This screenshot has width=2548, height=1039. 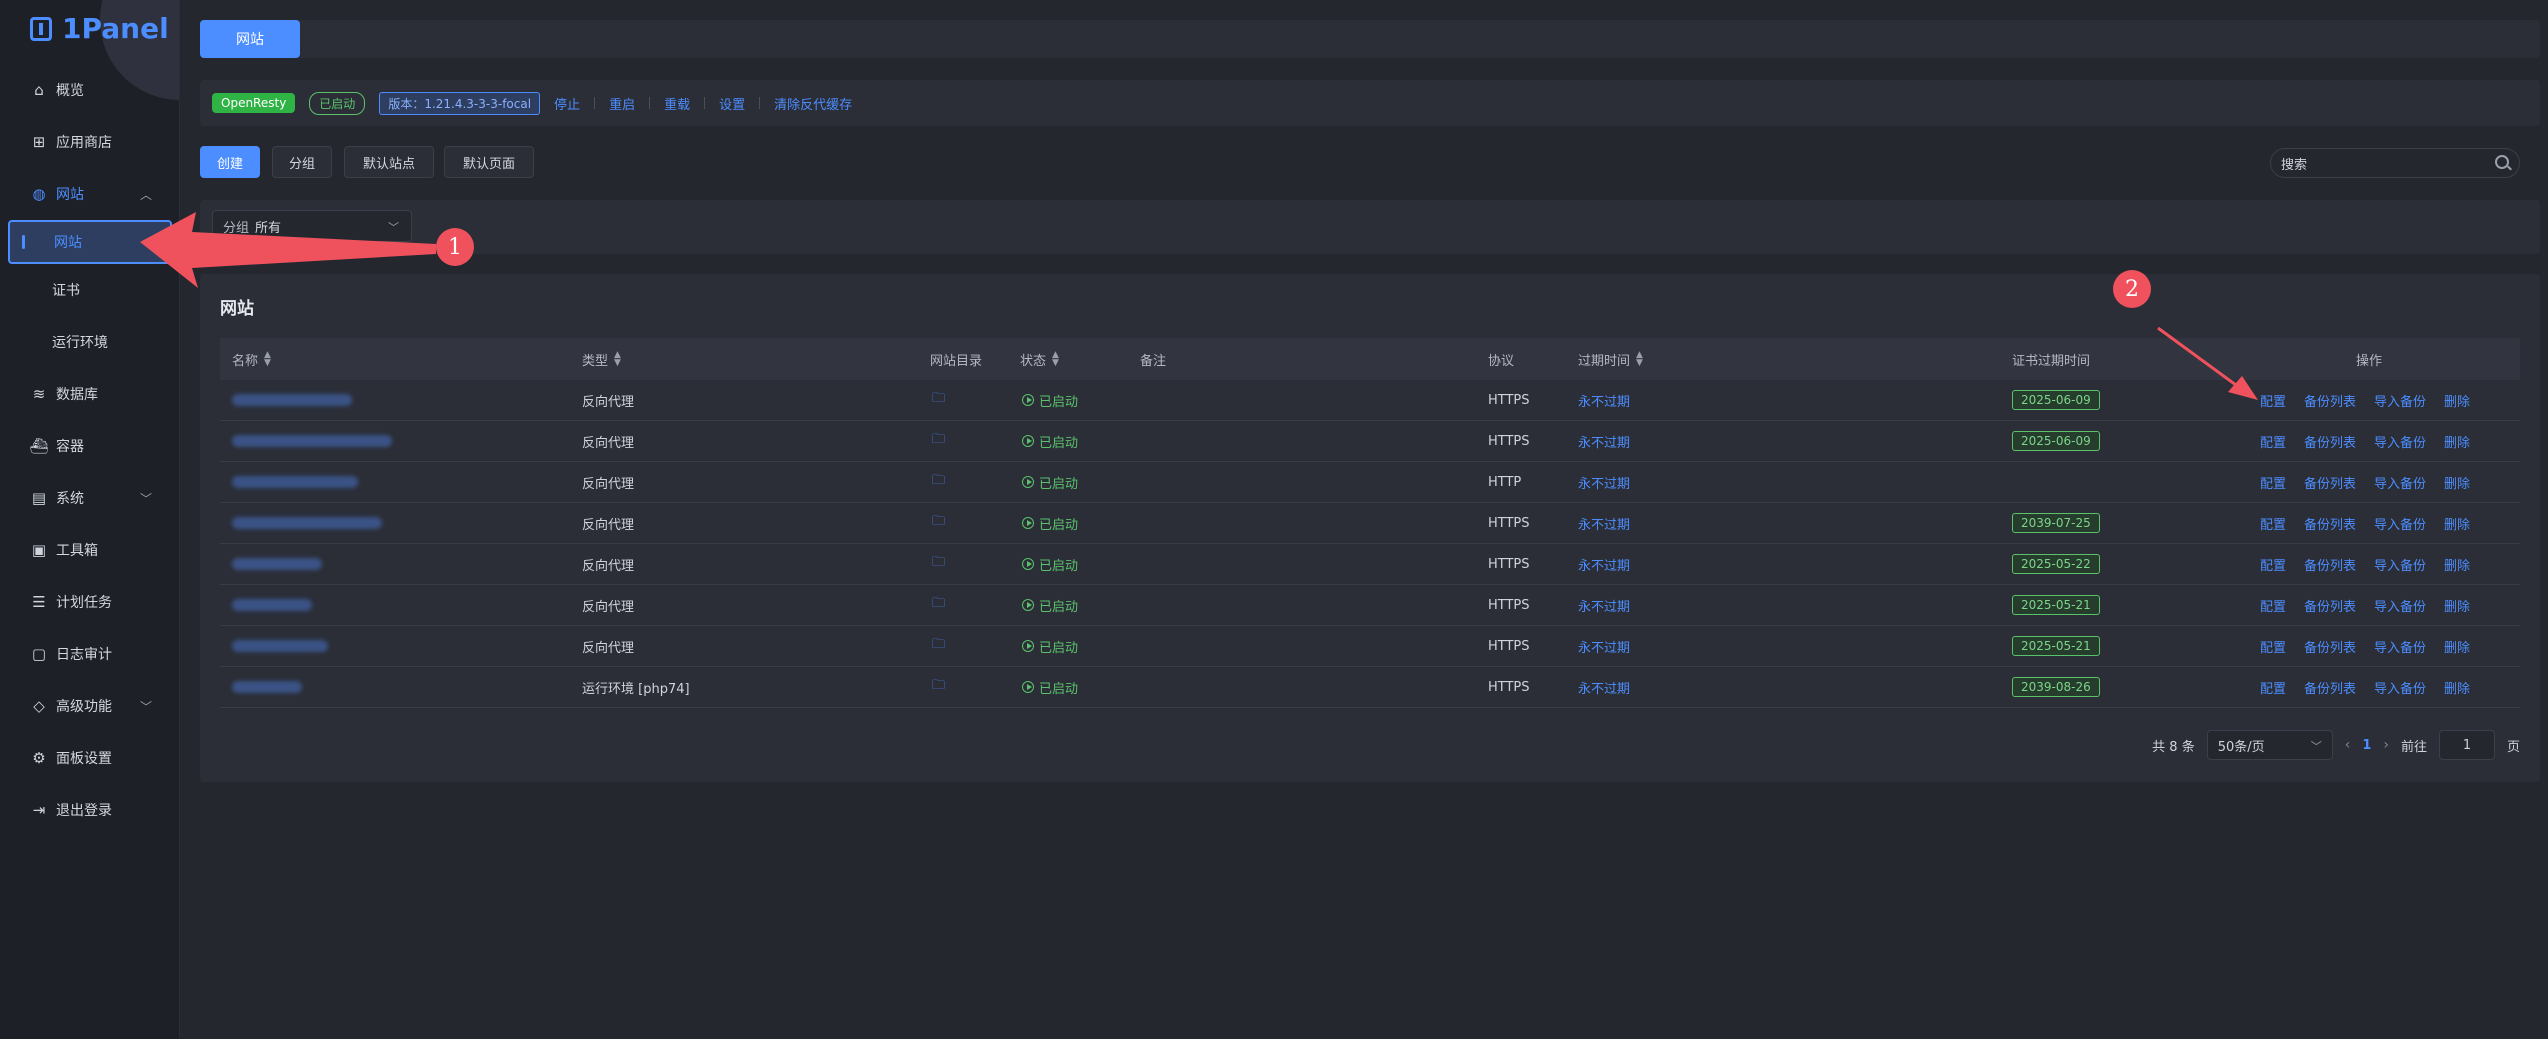 What do you see at coordinates (89, 498) in the screenshot?
I see `sidebar-item-system: ▤ 系统 ﹀` at bounding box center [89, 498].